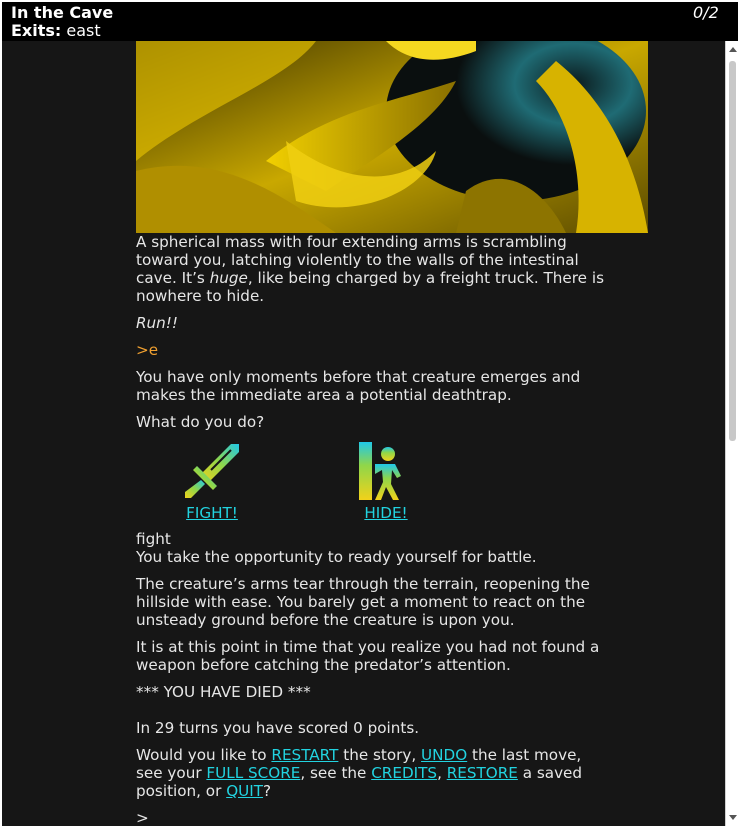 This screenshot has height=828, width=740. What do you see at coordinates (228, 278) in the screenshot?
I see `intro-emphasis: huge` at bounding box center [228, 278].